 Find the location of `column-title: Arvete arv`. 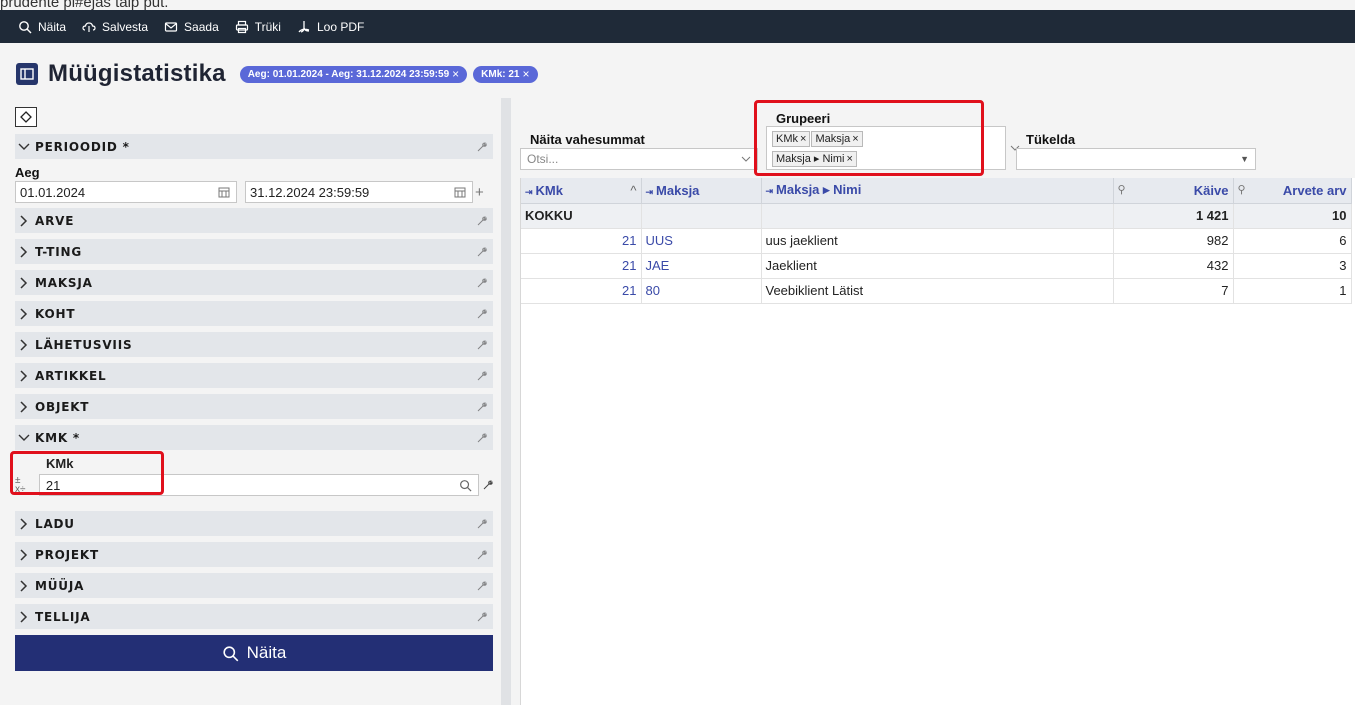

column-title: Arvete arv is located at coordinates (1314, 190).